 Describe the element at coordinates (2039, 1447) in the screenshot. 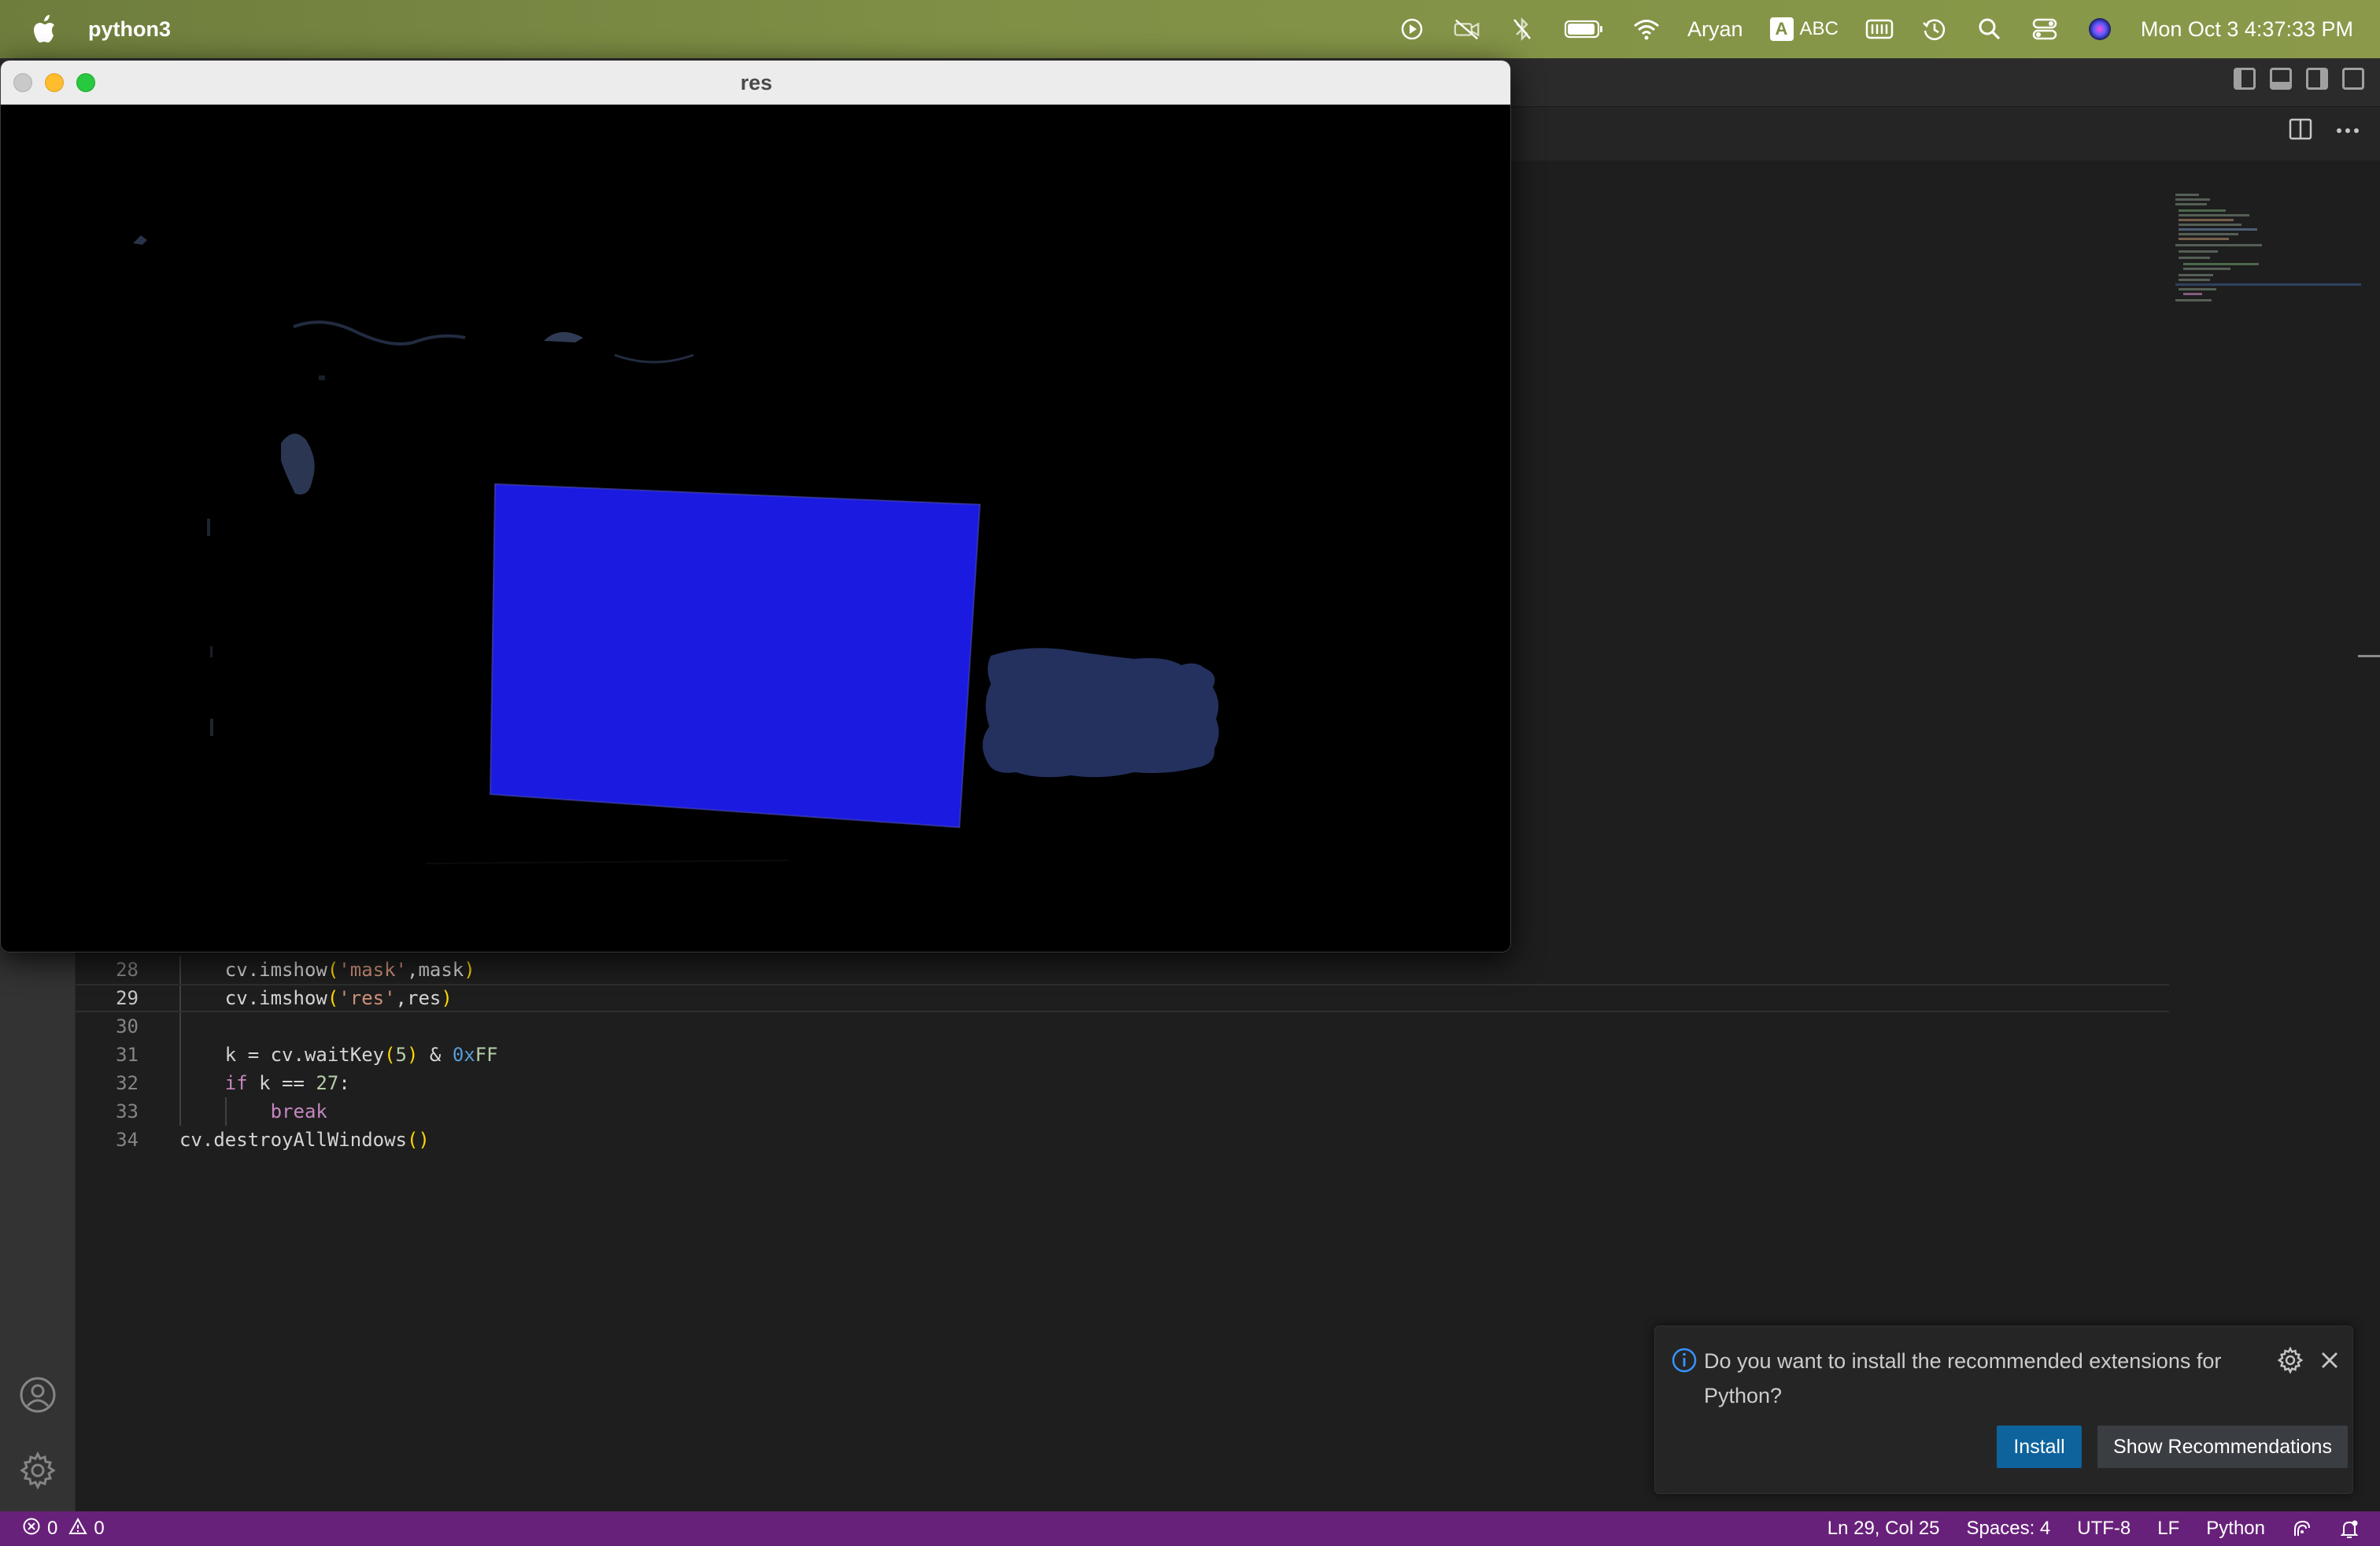

I see `install-button: Install` at that location.